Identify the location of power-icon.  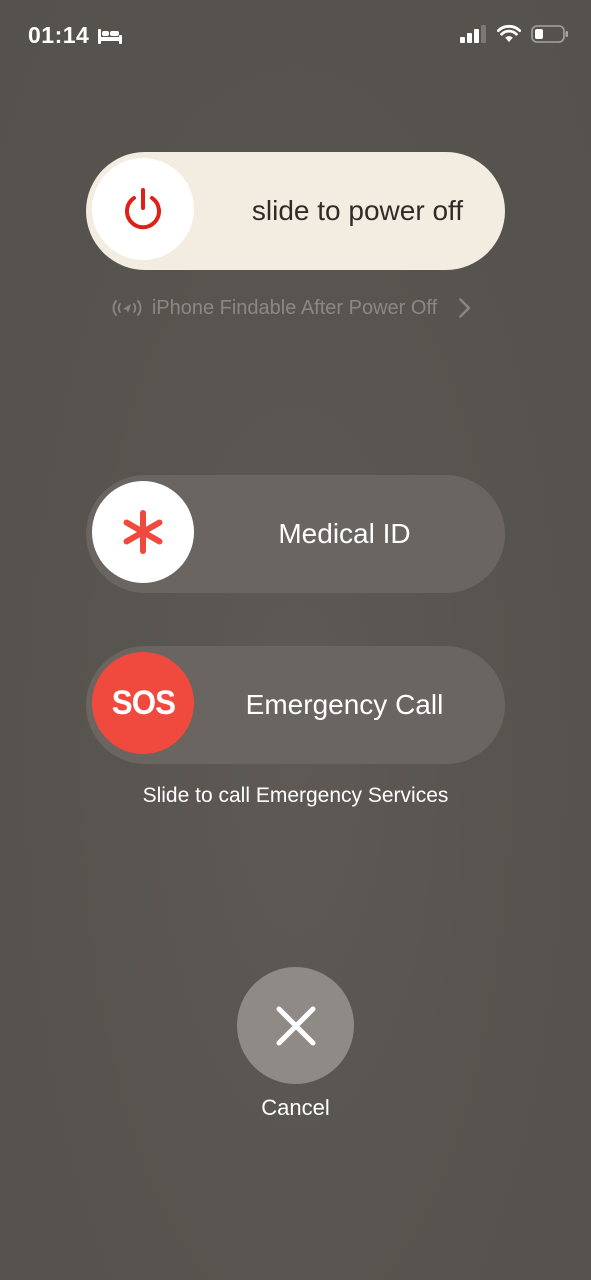
(143, 209).